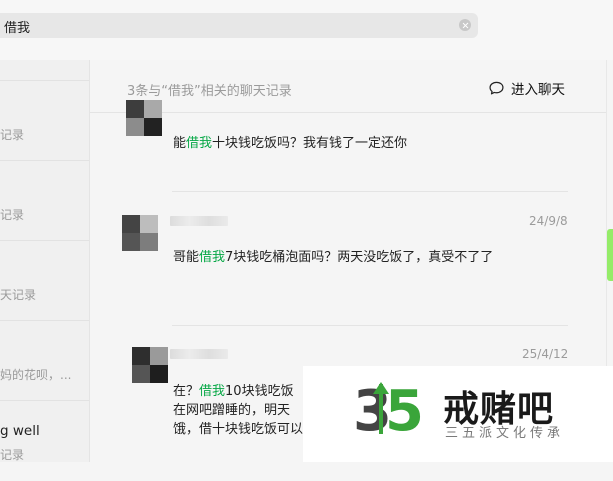 The width and height of the screenshot is (613, 481). What do you see at coordinates (465, 25) in the screenshot?
I see `clear-search-icon` at bounding box center [465, 25].